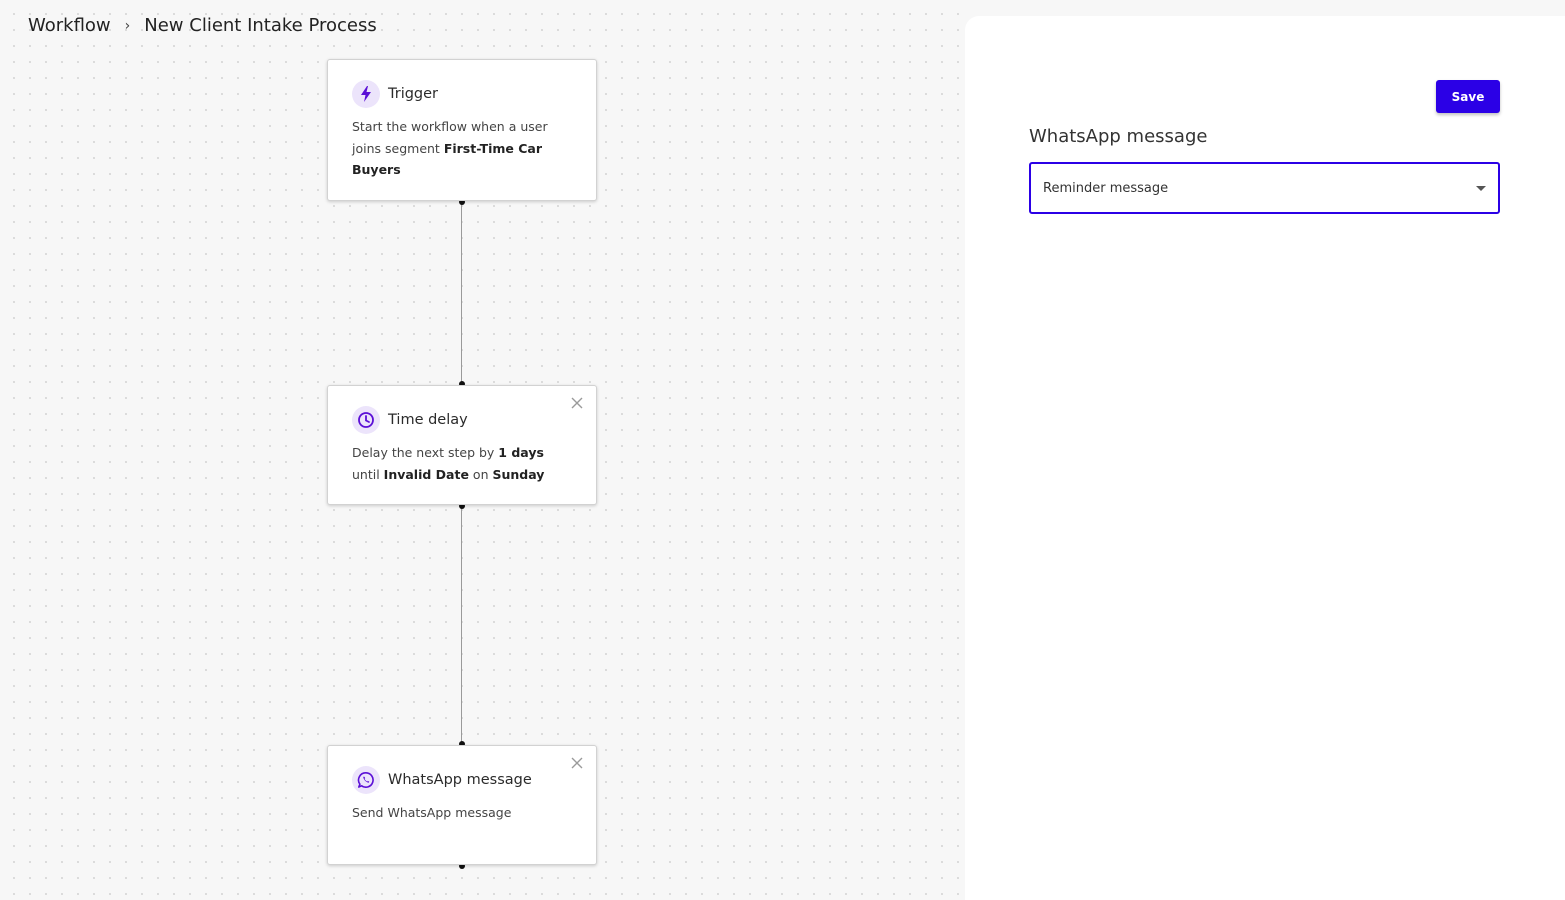 The image size is (1565, 900). Describe the element at coordinates (460, 780) in the screenshot. I see `node-title: WhatsApp message` at that location.